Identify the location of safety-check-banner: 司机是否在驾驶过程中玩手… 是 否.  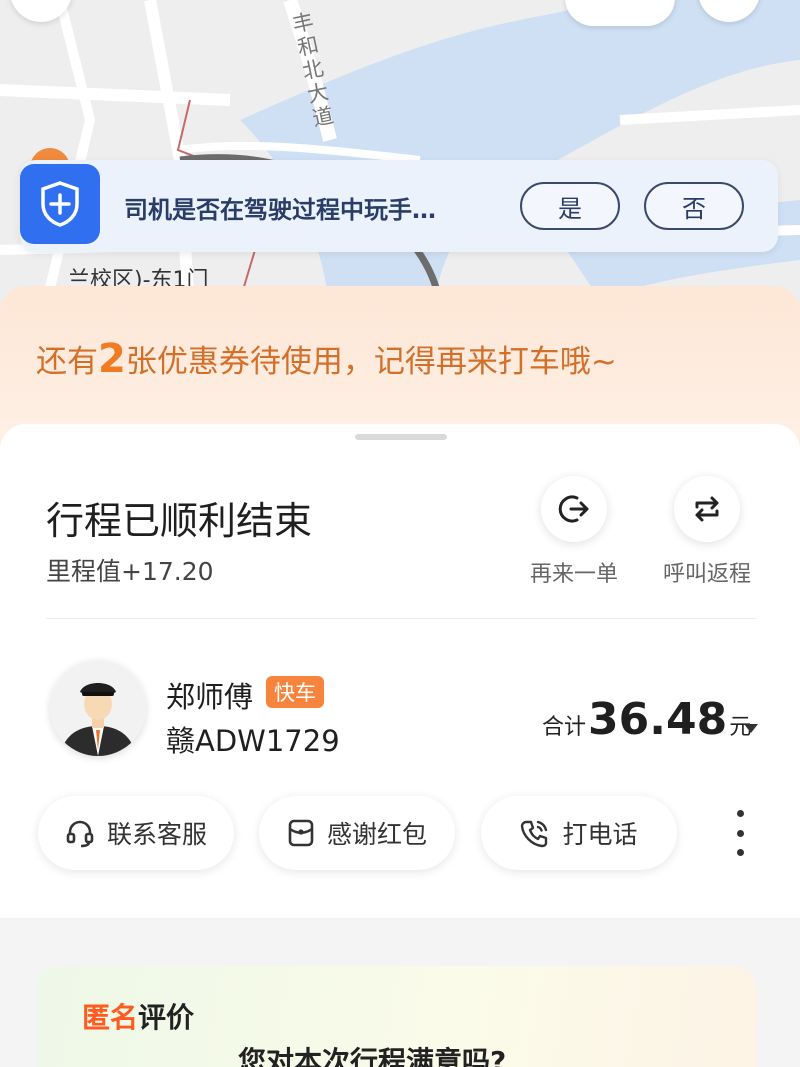
(399, 206).